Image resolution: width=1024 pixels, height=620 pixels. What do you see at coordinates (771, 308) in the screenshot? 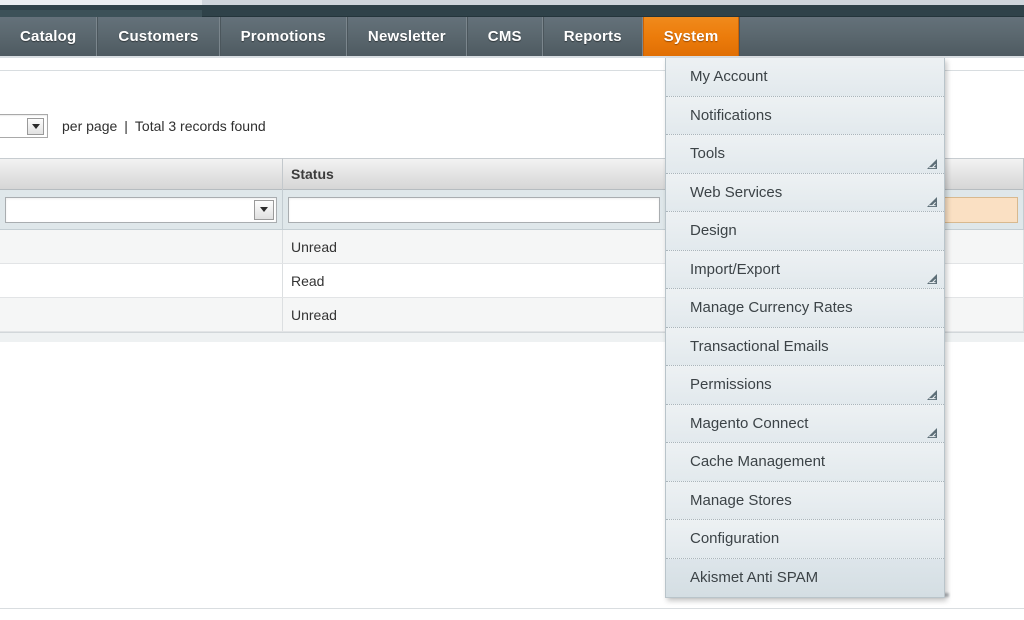
I see `system-menu-item-label: Manage Currency Rates` at bounding box center [771, 308].